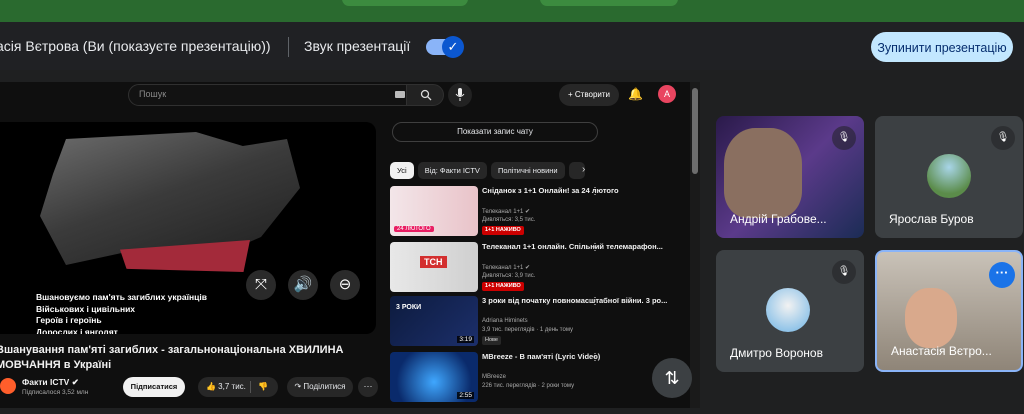 The height and width of the screenshot is (414, 1024). What do you see at coordinates (577, 357) in the screenshot?
I see `video-title: MBreeze - В пам'яті (Lyric Video)` at bounding box center [577, 357].